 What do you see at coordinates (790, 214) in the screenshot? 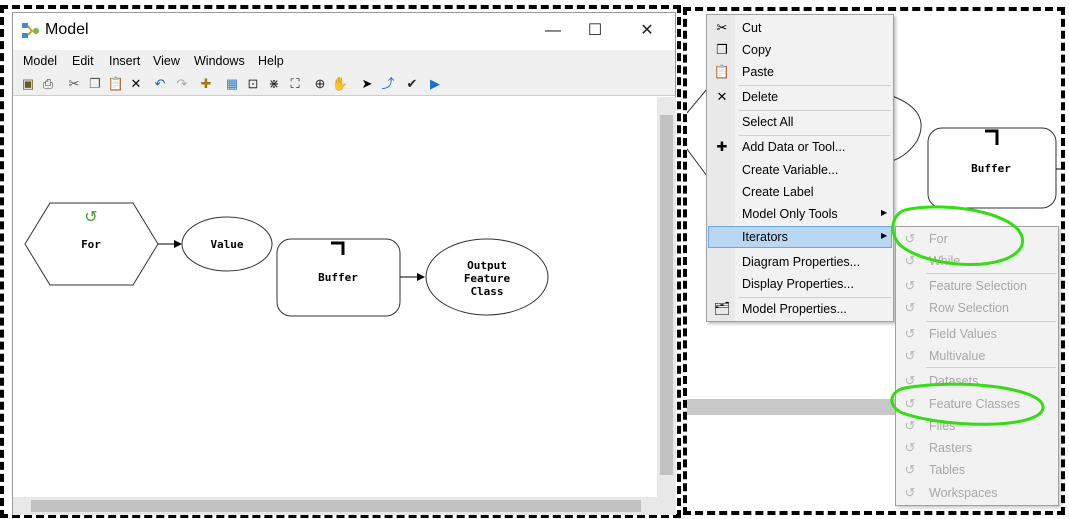
I see `menu-item-label: Model Only Tools` at bounding box center [790, 214].